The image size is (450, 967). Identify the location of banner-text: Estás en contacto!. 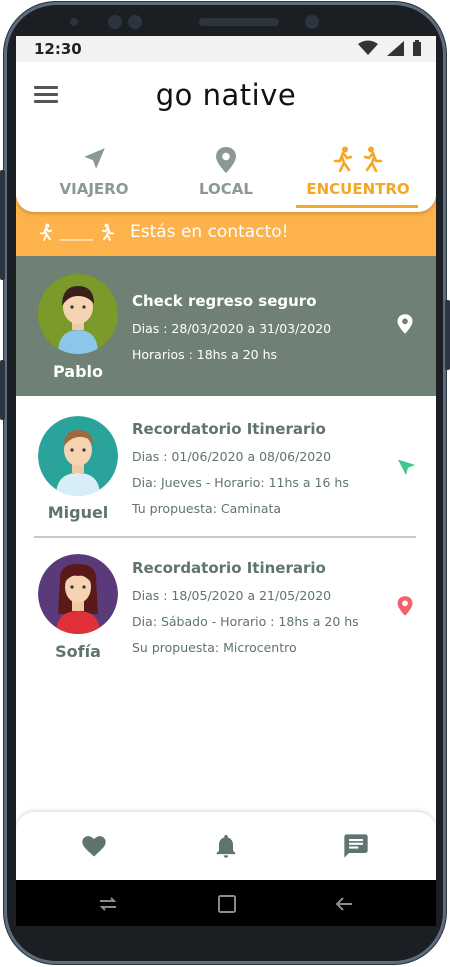
(209, 232).